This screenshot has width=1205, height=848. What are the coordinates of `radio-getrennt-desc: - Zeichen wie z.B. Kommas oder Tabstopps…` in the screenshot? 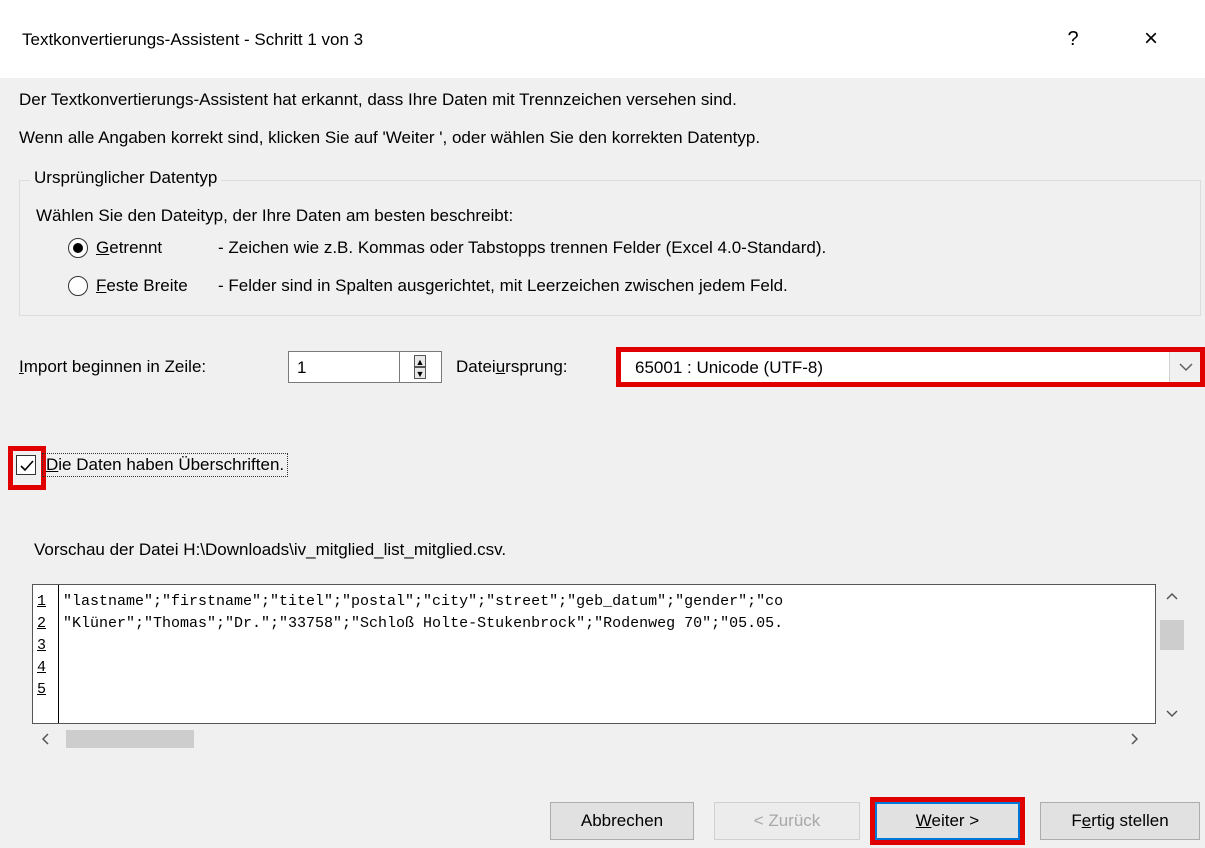 It's located at (522, 247).